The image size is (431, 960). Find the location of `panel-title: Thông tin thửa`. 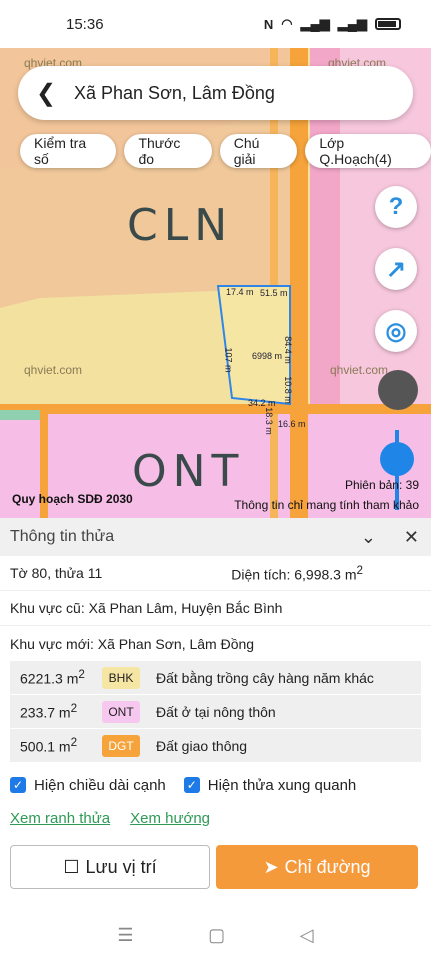

panel-title: Thông tin thửa is located at coordinates (62, 536).